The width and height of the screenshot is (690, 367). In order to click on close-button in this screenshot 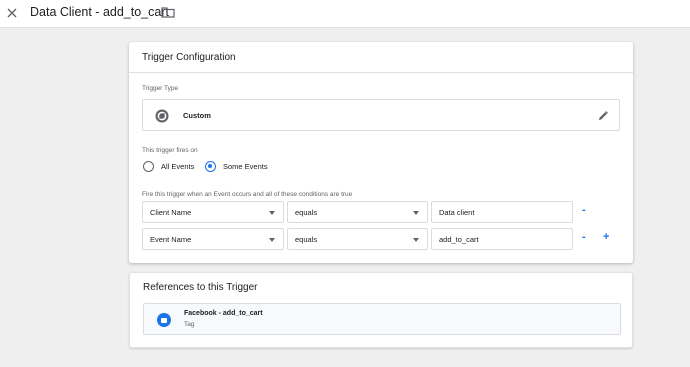, I will do `click(12, 13)`.